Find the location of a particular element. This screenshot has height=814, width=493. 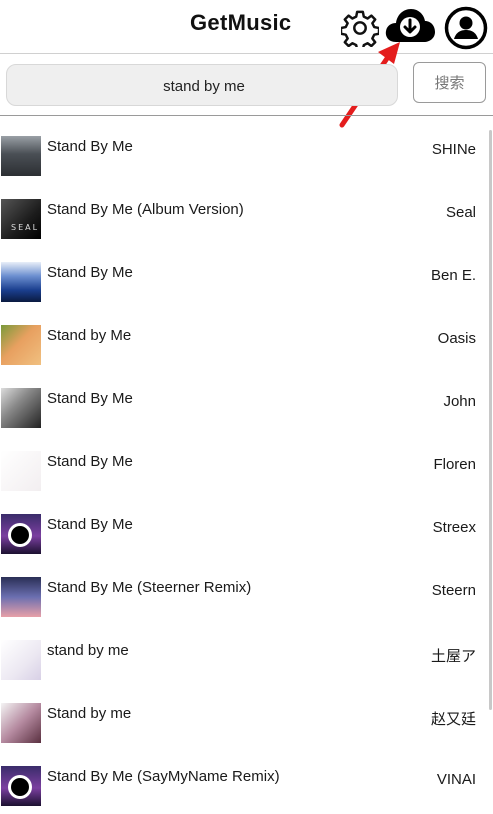

artist-name: Streex is located at coordinates (454, 527).